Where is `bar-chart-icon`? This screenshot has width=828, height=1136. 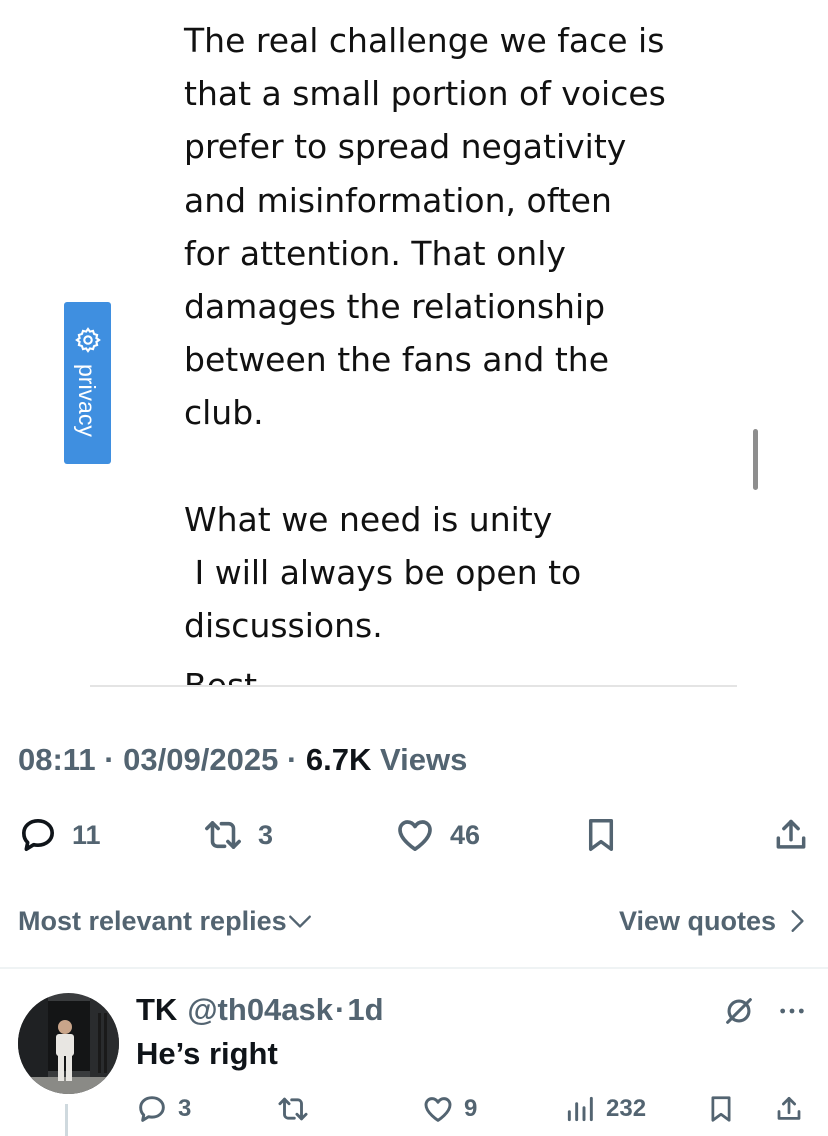 bar-chart-icon is located at coordinates (580, 1109).